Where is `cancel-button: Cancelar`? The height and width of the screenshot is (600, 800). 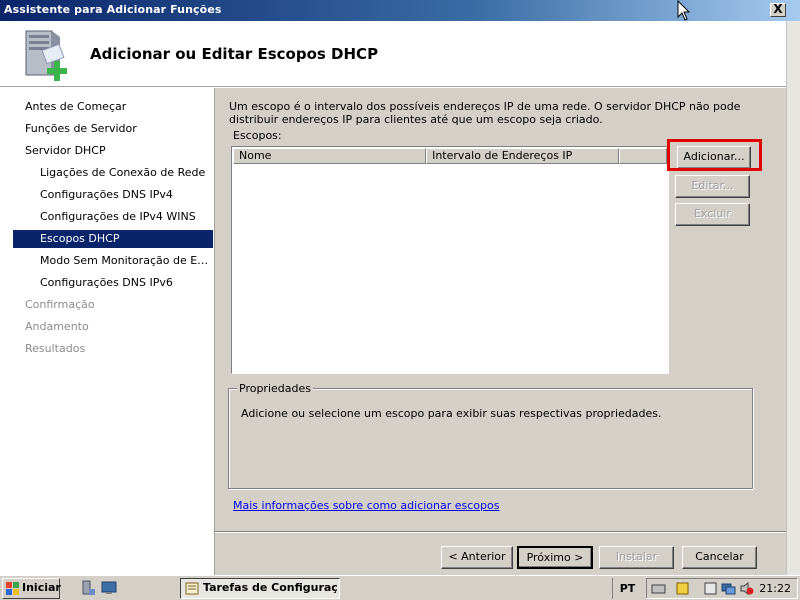 cancel-button: Cancelar is located at coordinates (719, 557).